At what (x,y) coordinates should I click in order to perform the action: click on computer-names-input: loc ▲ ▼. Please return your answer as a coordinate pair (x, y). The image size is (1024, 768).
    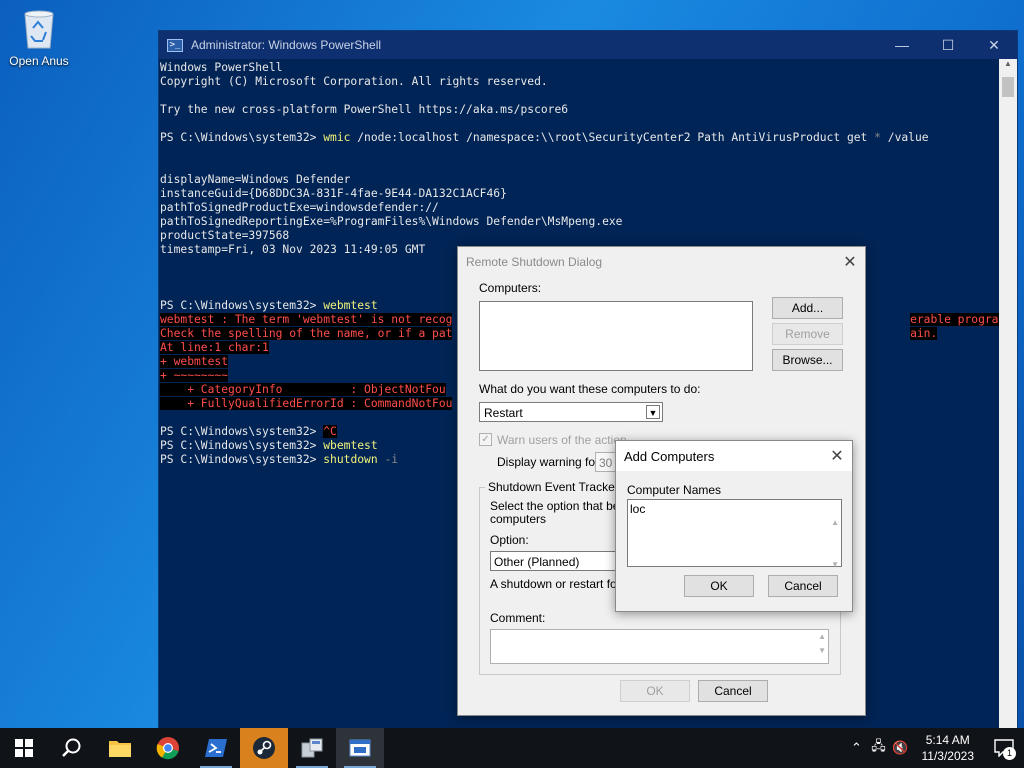
    Looking at the image, I should click on (734, 534).